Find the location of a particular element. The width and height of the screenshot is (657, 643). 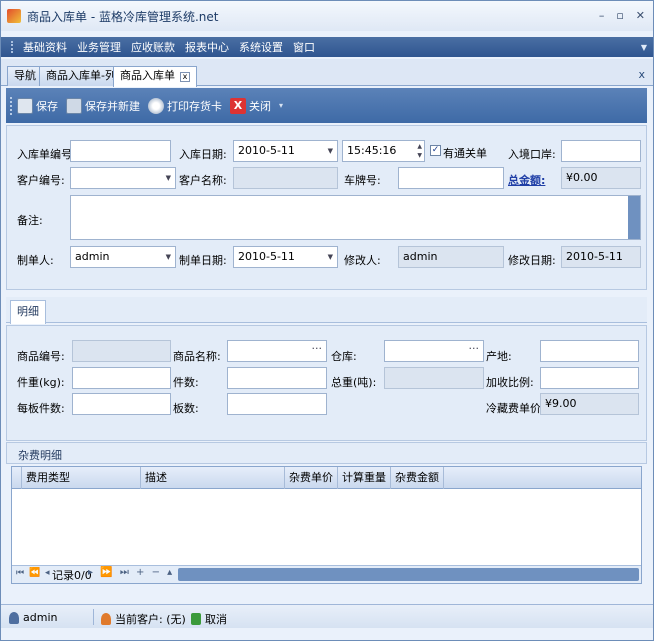

modify-date-field: 2010-5-11 is located at coordinates (601, 257).